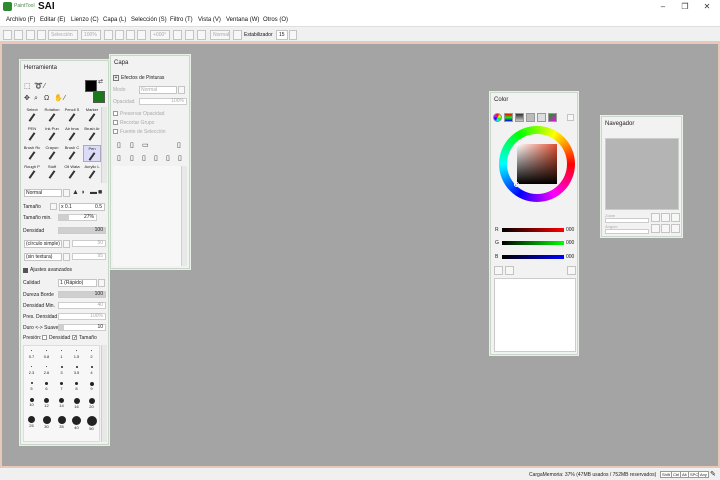 The width and height of the screenshot is (720, 480). I want to click on tool-brush-c: Brush C, so click(72, 153).